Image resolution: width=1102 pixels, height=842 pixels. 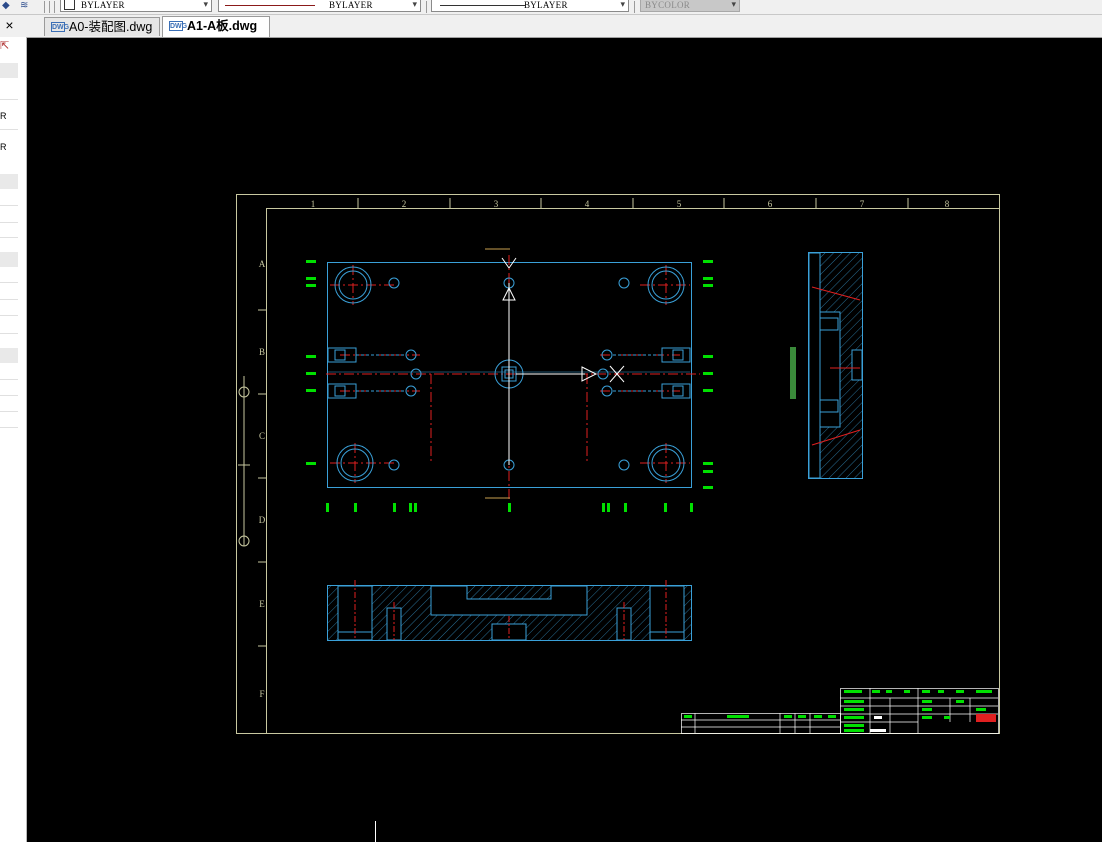 I want to click on close-icon: ×, so click(x=9, y=25).